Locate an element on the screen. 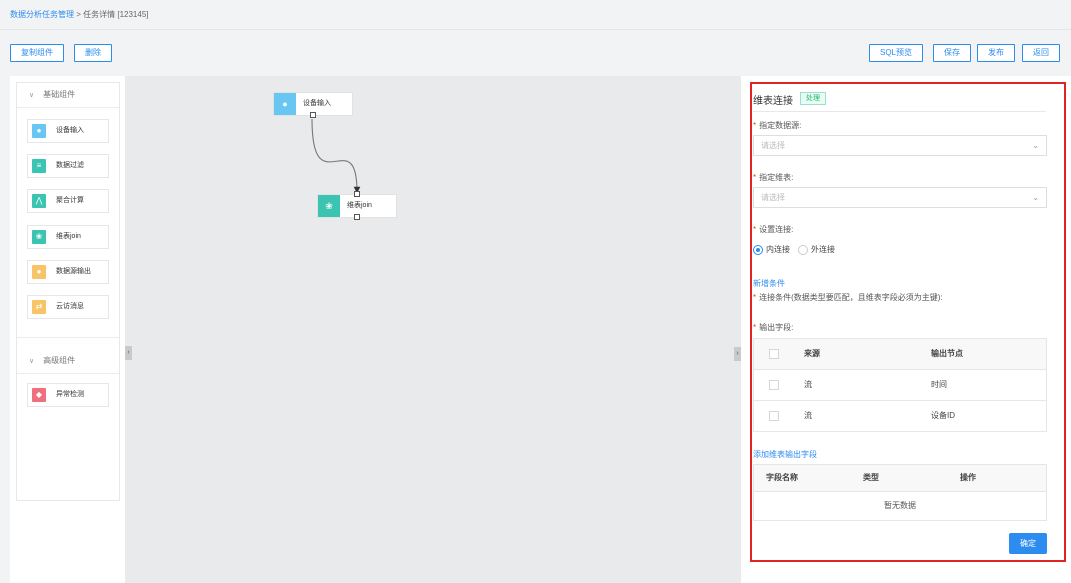 This screenshot has width=1071, height=583. join-type-label: * 设置连接: is located at coordinates (773, 229).